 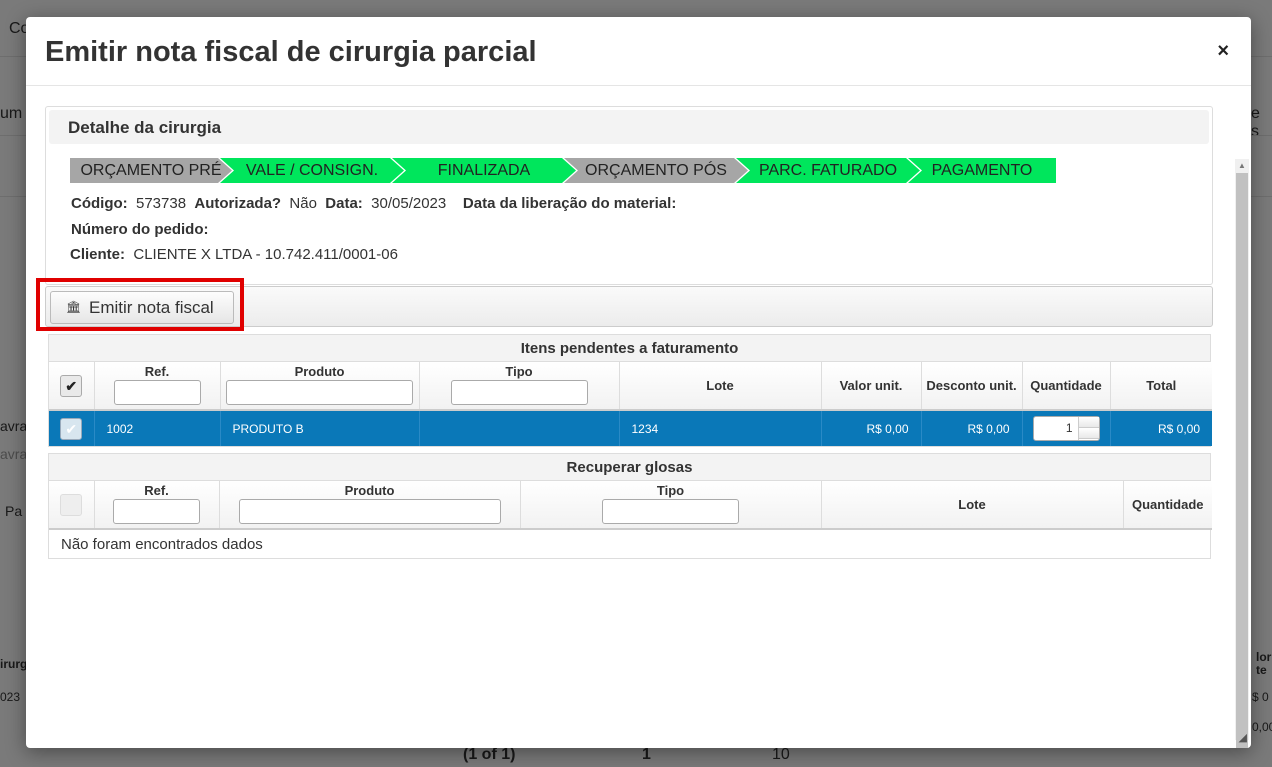 I want to click on produto-filter-input, so click(x=319, y=392).